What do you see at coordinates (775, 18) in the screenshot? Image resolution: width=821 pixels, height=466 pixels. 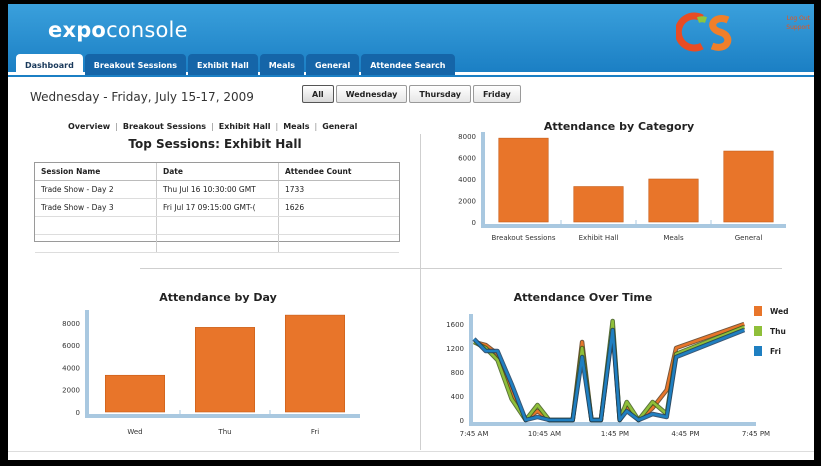 I see `header-link-log-out: Log Out` at bounding box center [775, 18].